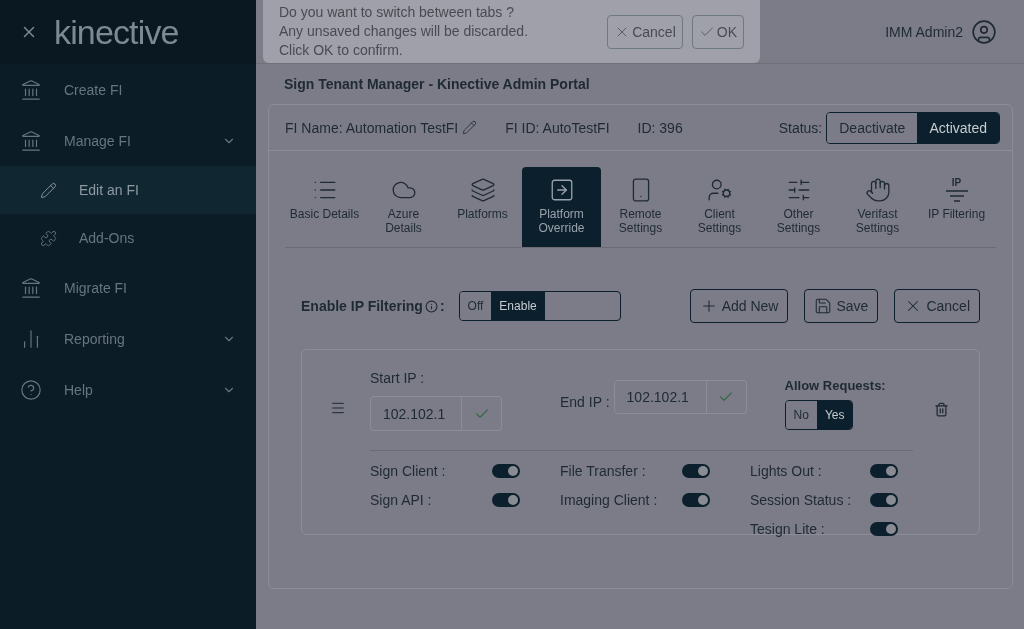  Describe the element at coordinates (128, 190) in the screenshot. I see `sidebar-subitem: Edit an FI` at that location.